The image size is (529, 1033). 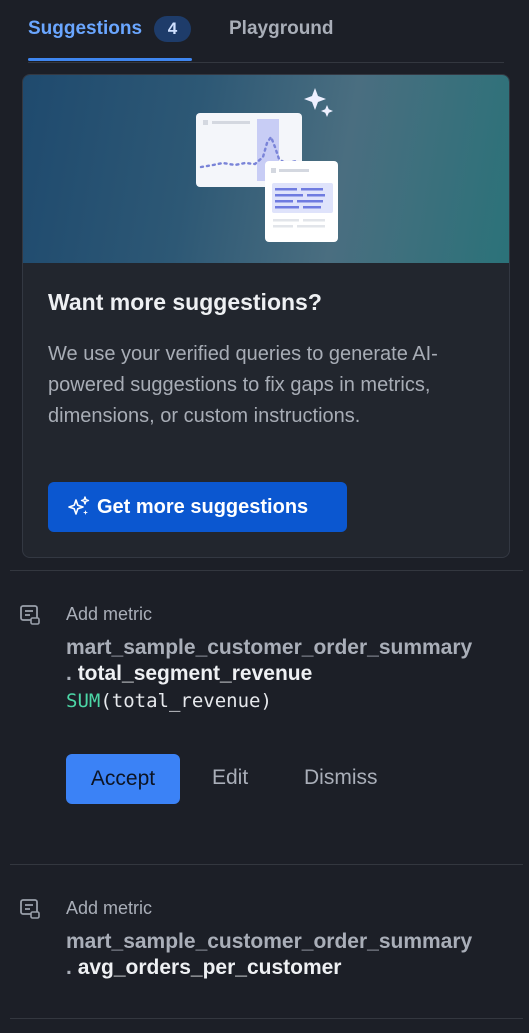 What do you see at coordinates (186, 701) in the screenshot?
I see `expression-args: (total_revenue)` at bounding box center [186, 701].